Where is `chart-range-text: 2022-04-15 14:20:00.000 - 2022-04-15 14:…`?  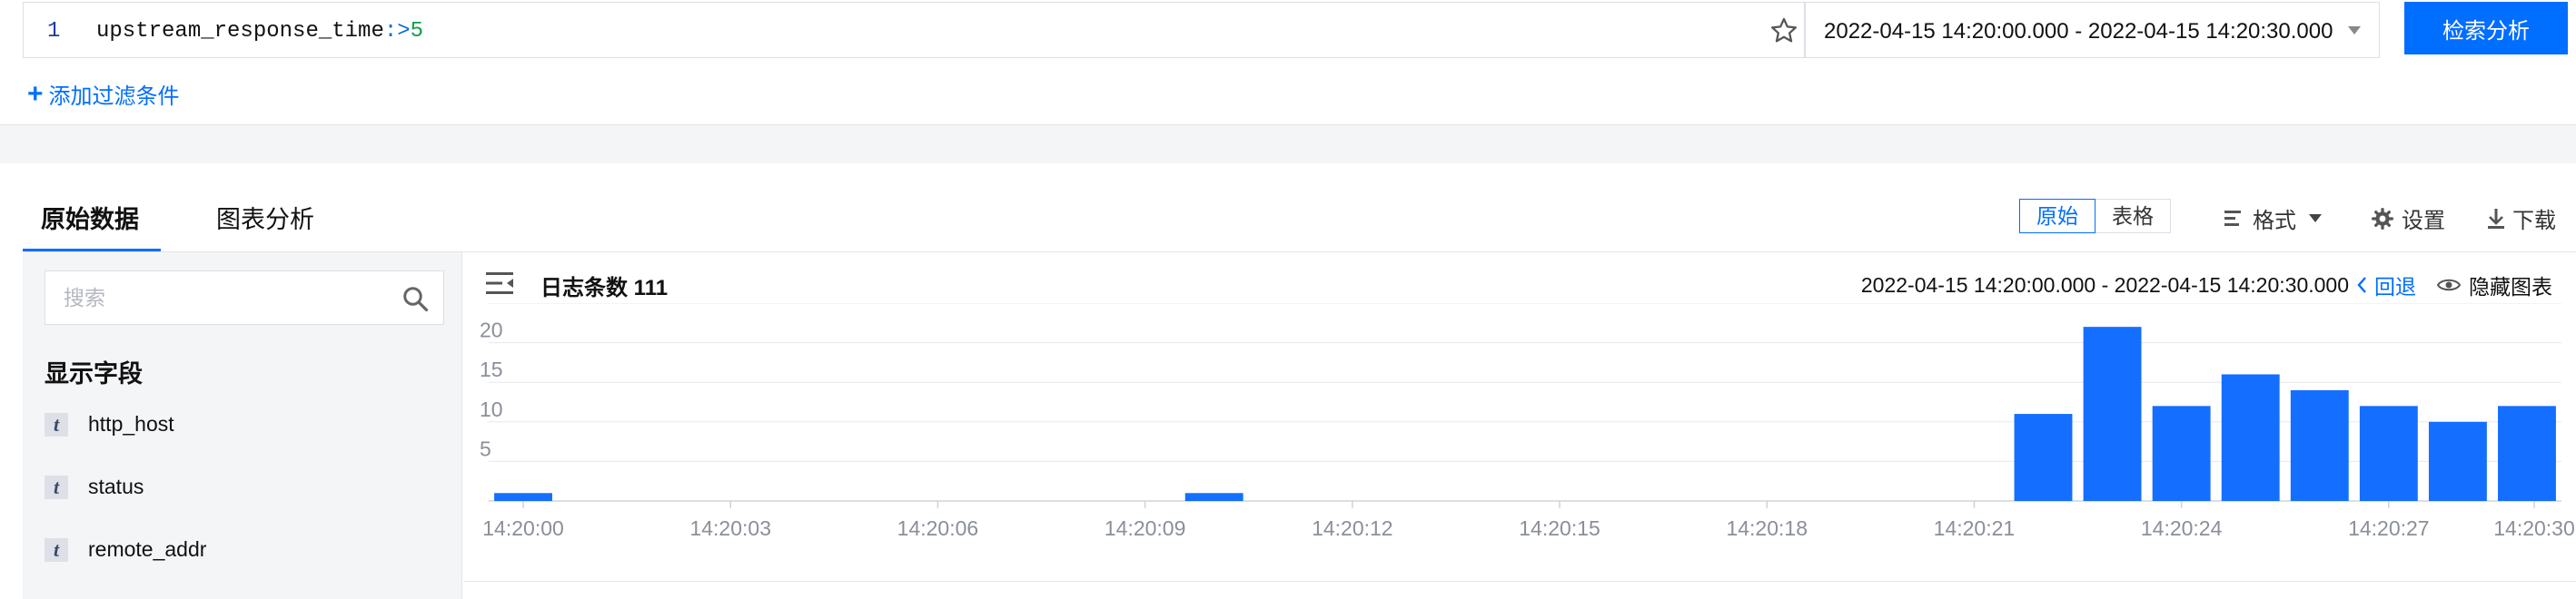 chart-range-text: 2022-04-15 14:20:00.000 - 2022-04-15 14:… is located at coordinates (2104, 285).